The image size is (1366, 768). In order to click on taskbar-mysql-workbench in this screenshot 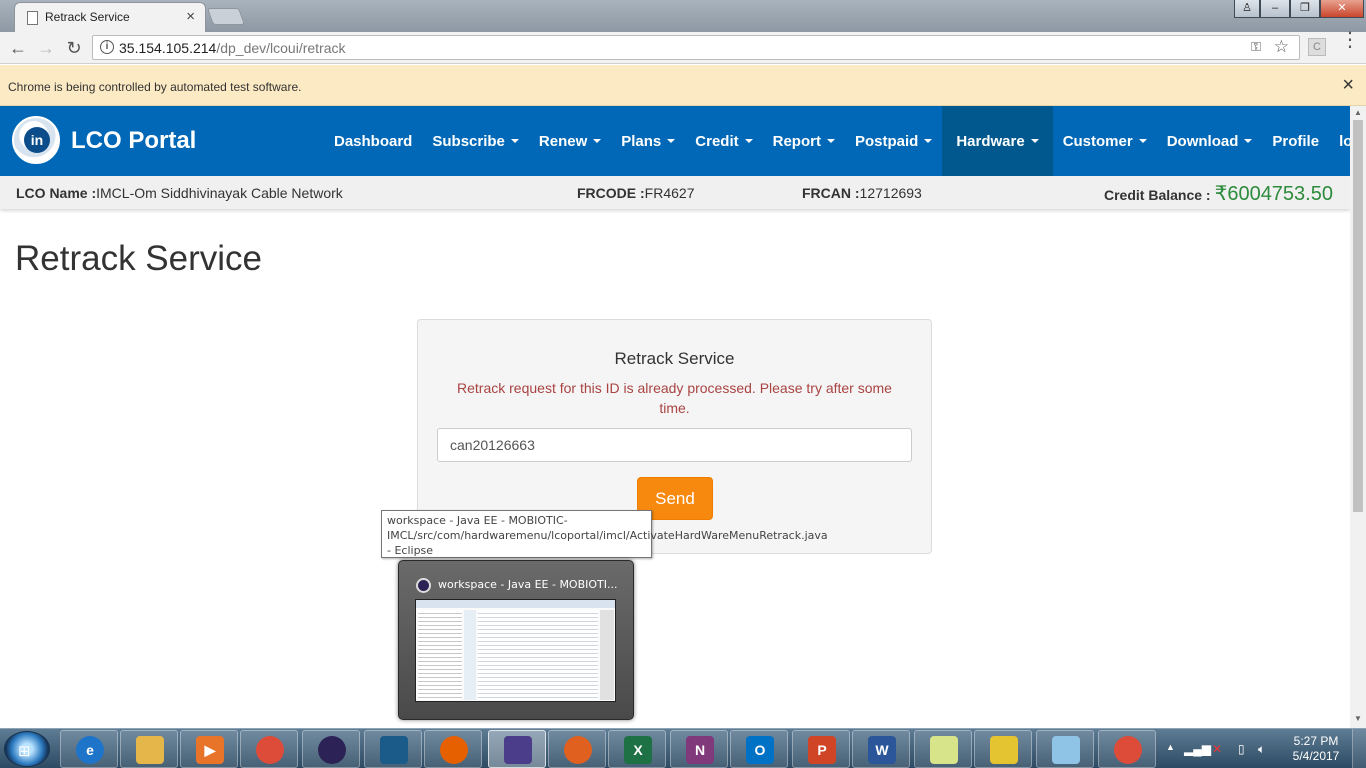, I will do `click(393, 749)`.